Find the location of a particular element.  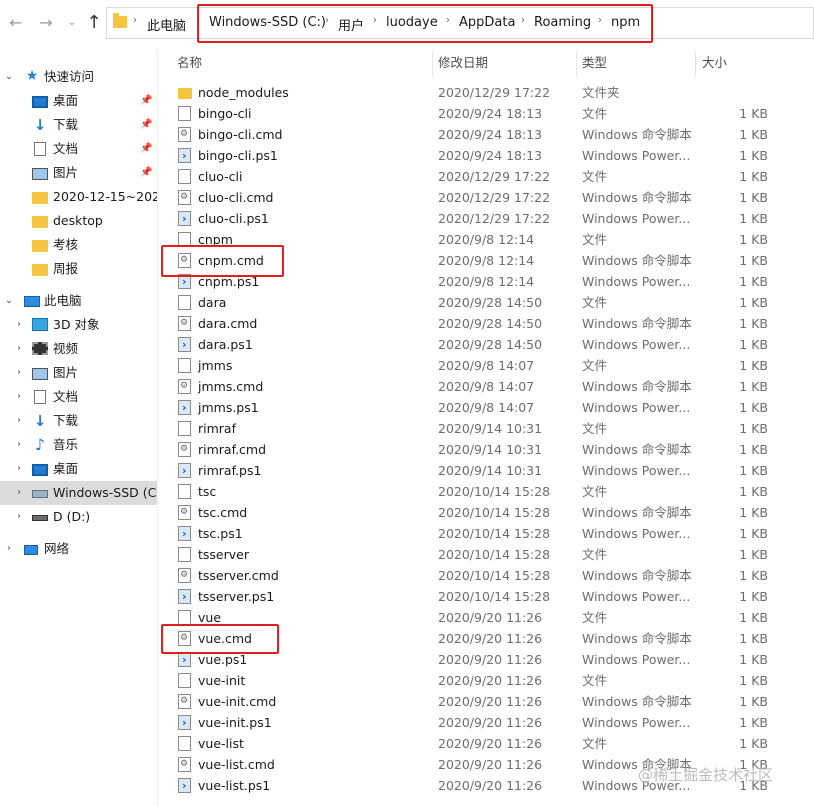

sidebar-item-network: › 网络 is located at coordinates (78, 549).